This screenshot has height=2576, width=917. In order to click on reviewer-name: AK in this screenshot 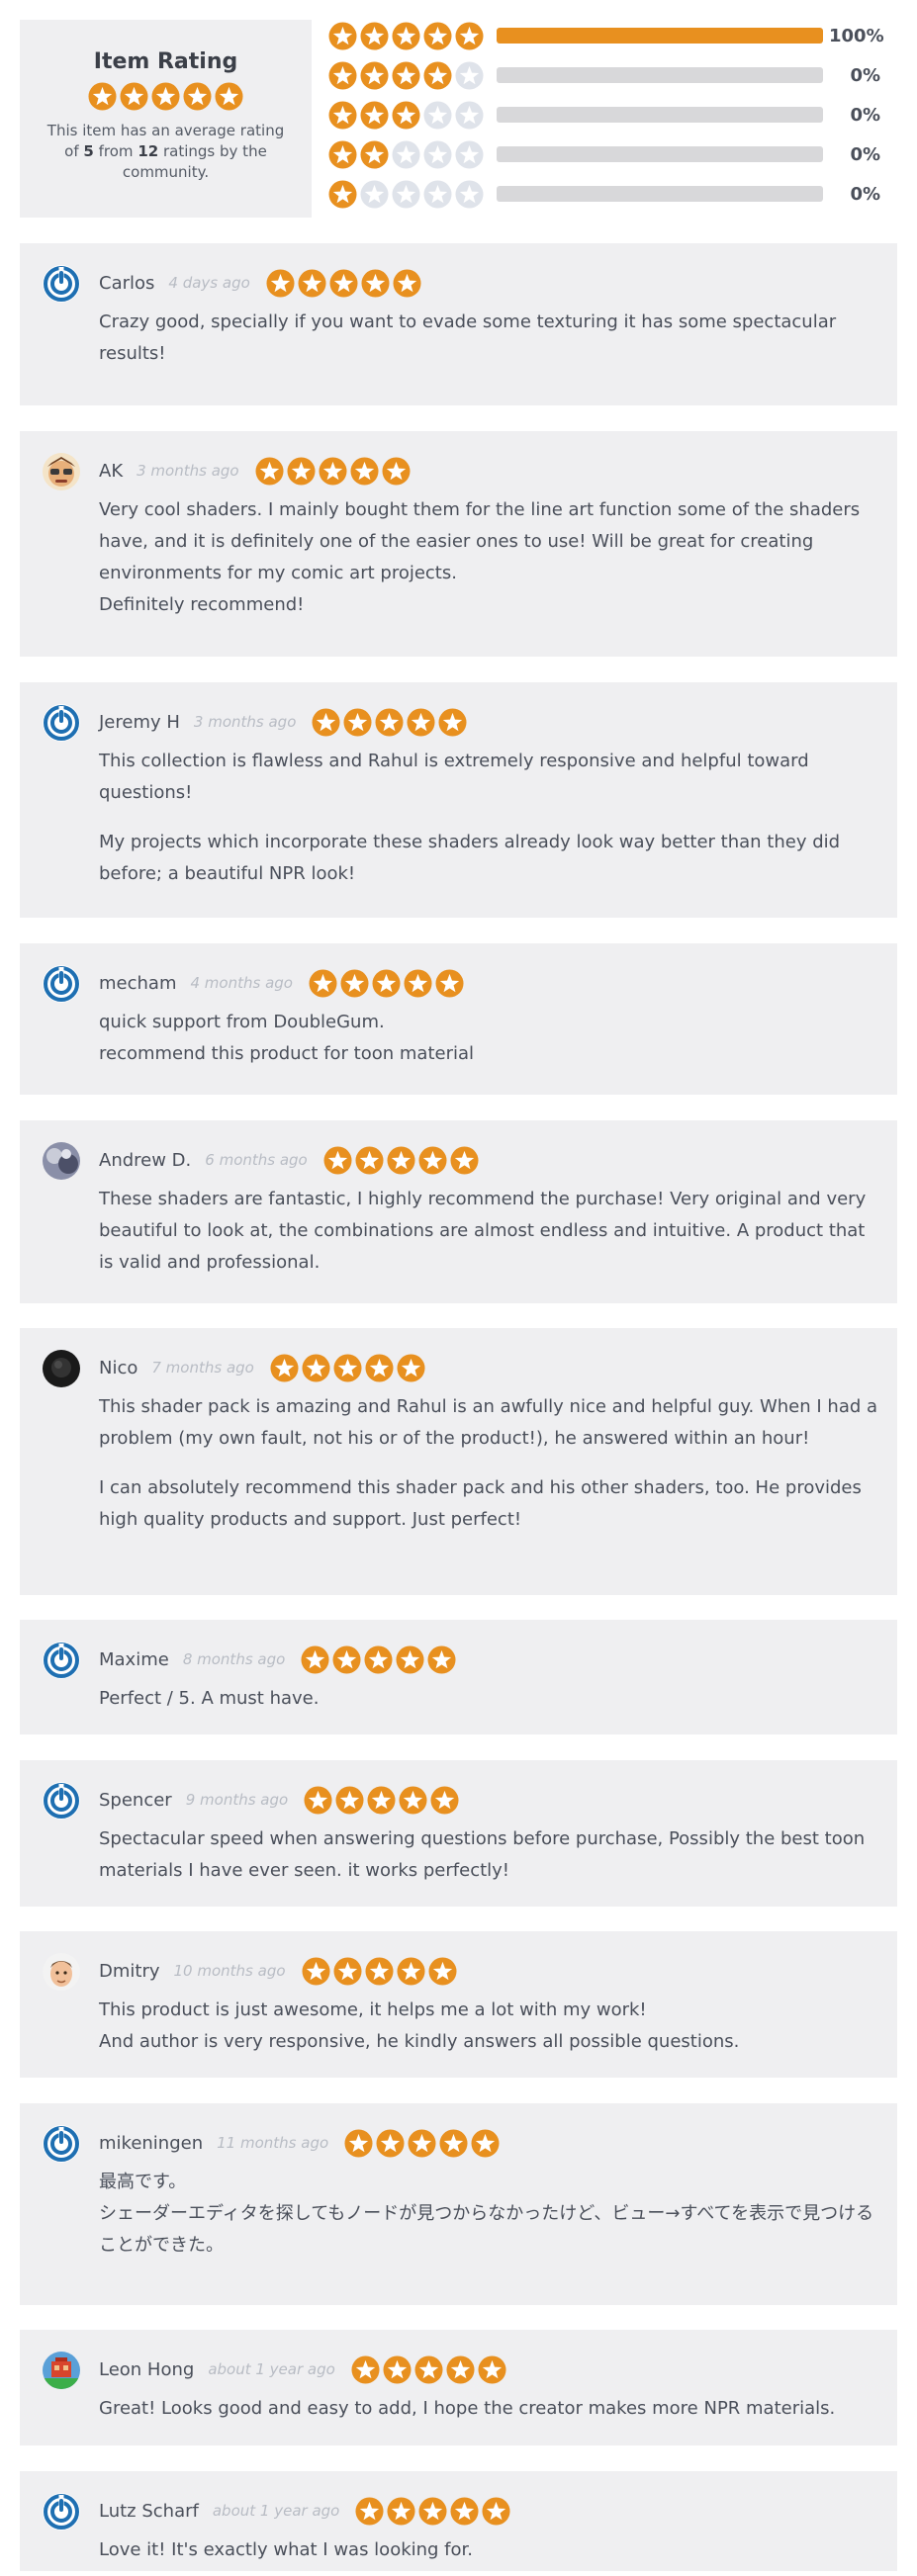, I will do `click(111, 471)`.